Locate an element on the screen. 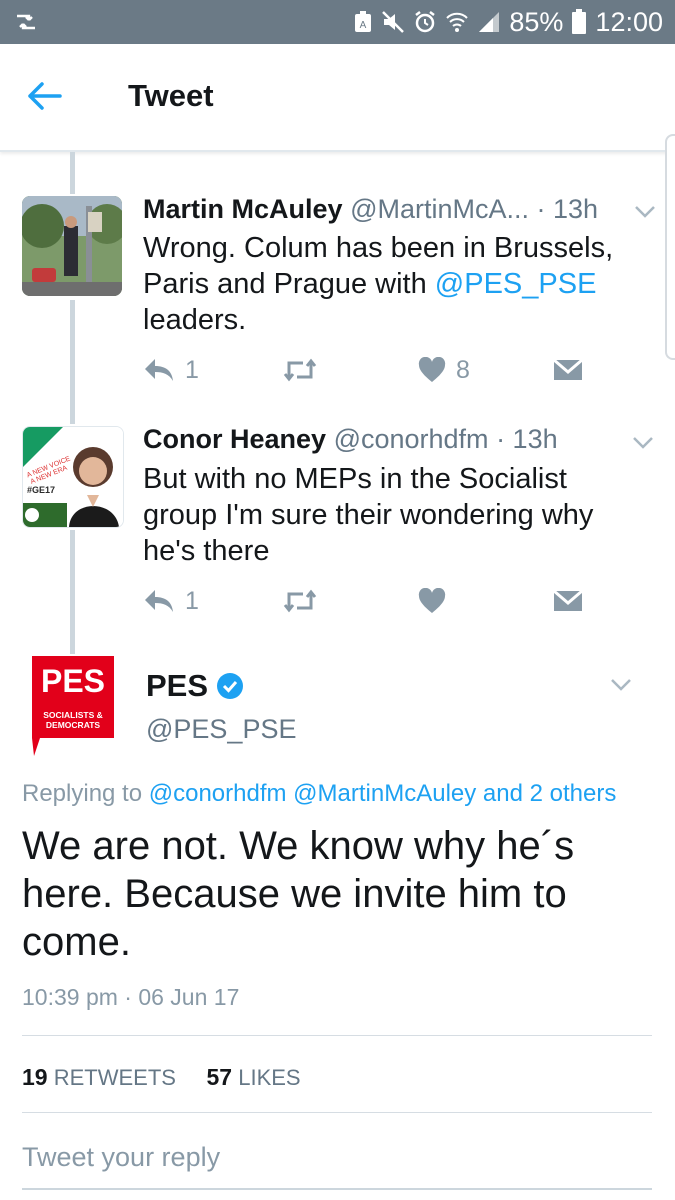 The width and height of the screenshot is (675, 1200). mention-link: @PES_PSE is located at coordinates (516, 284).